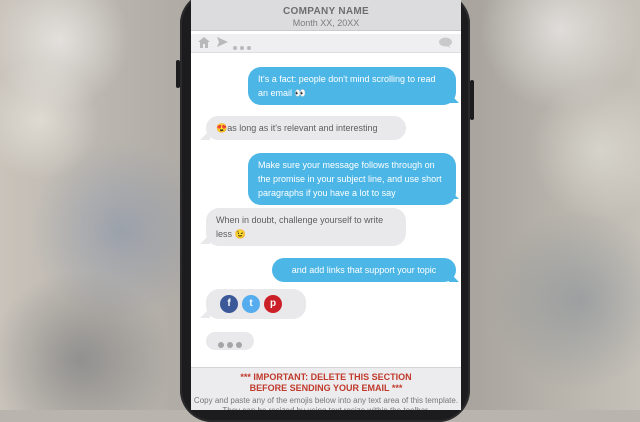  I want to click on message-text: as long as it's relevant and interesting, so click(302, 128).